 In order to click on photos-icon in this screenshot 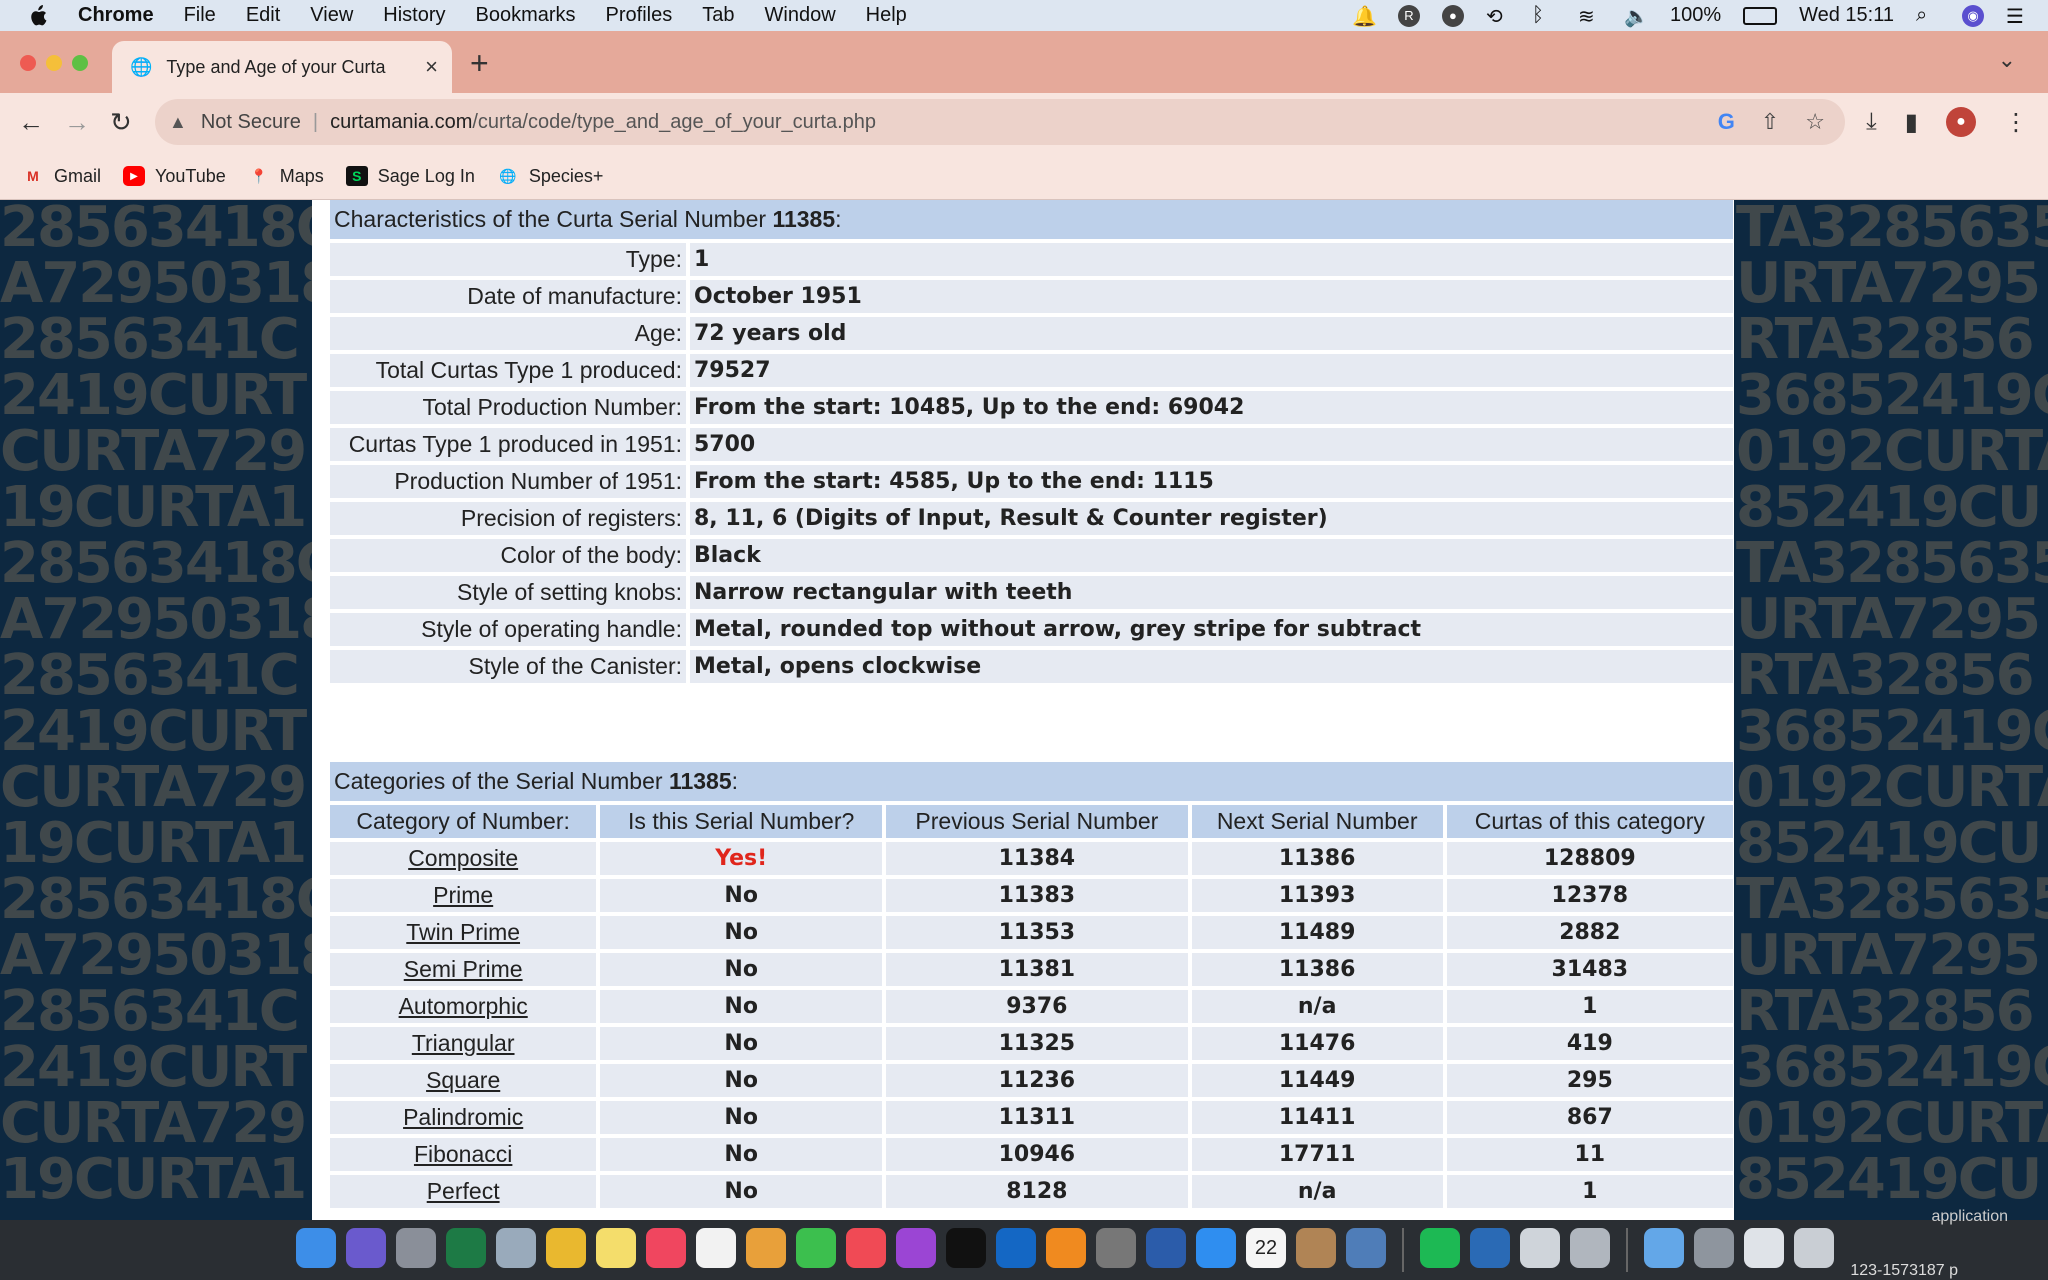, I will do `click(766, 1248)`.